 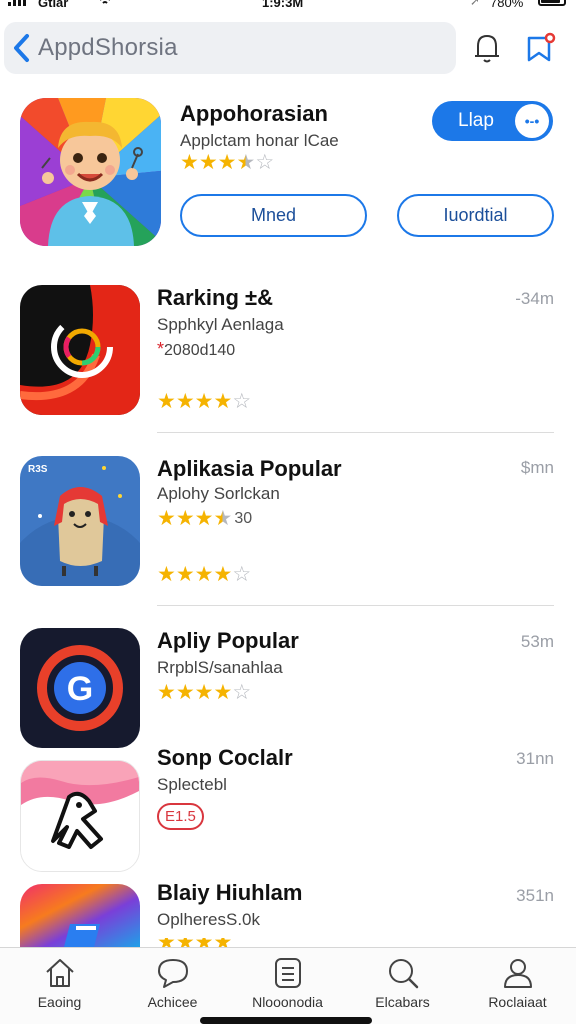 What do you see at coordinates (172, 1002) in the screenshot?
I see `tab-label: Achicee` at bounding box center [172, 1002].